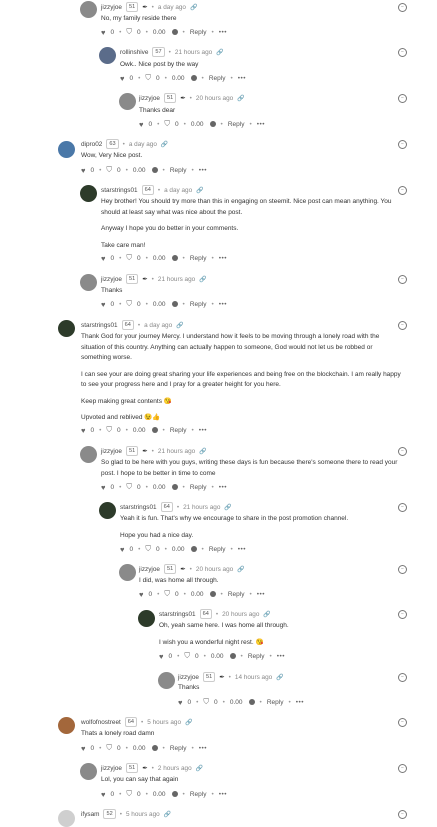  Describe the element at coordinates (91, 144) in the screenshot. I see `author-name: dipro02` at that location.